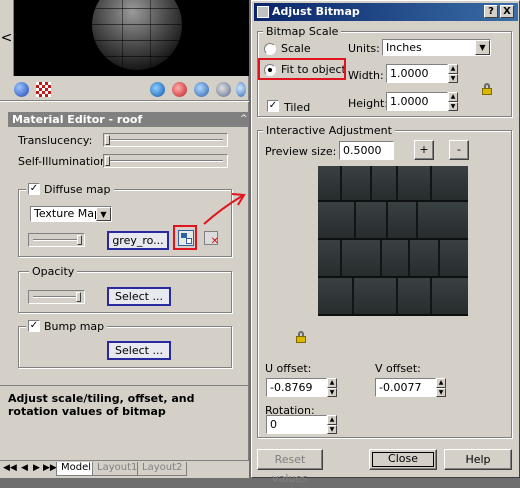  What do you see at coordinates (185, 237) in the screenshot?
I see `highlight-adjust-bitmap` at bounding box center [185, 237].